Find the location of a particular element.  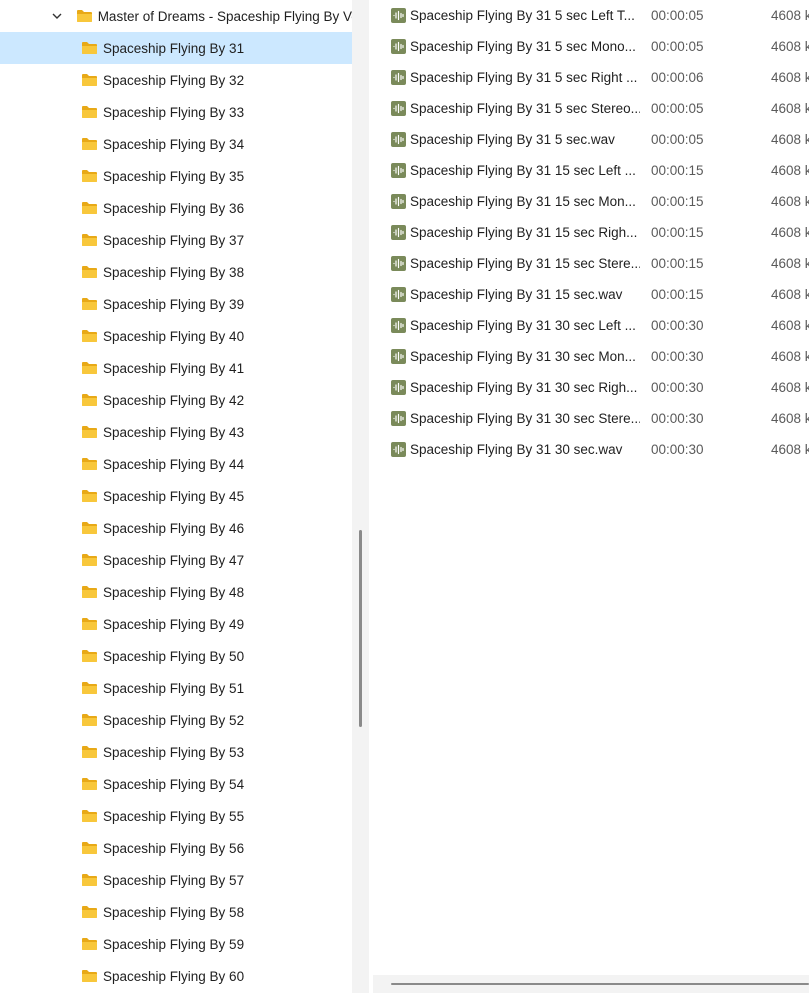

tree-item-folder: Spaceship Flying By 55 is located at coordinates (176, 816).